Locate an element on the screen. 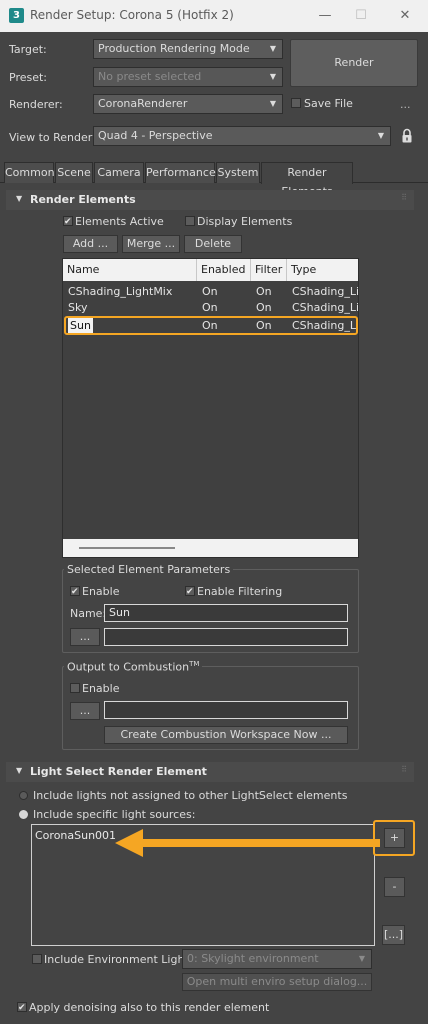  view-to-render-label: View to Render: is located at coordinates (52, 137).